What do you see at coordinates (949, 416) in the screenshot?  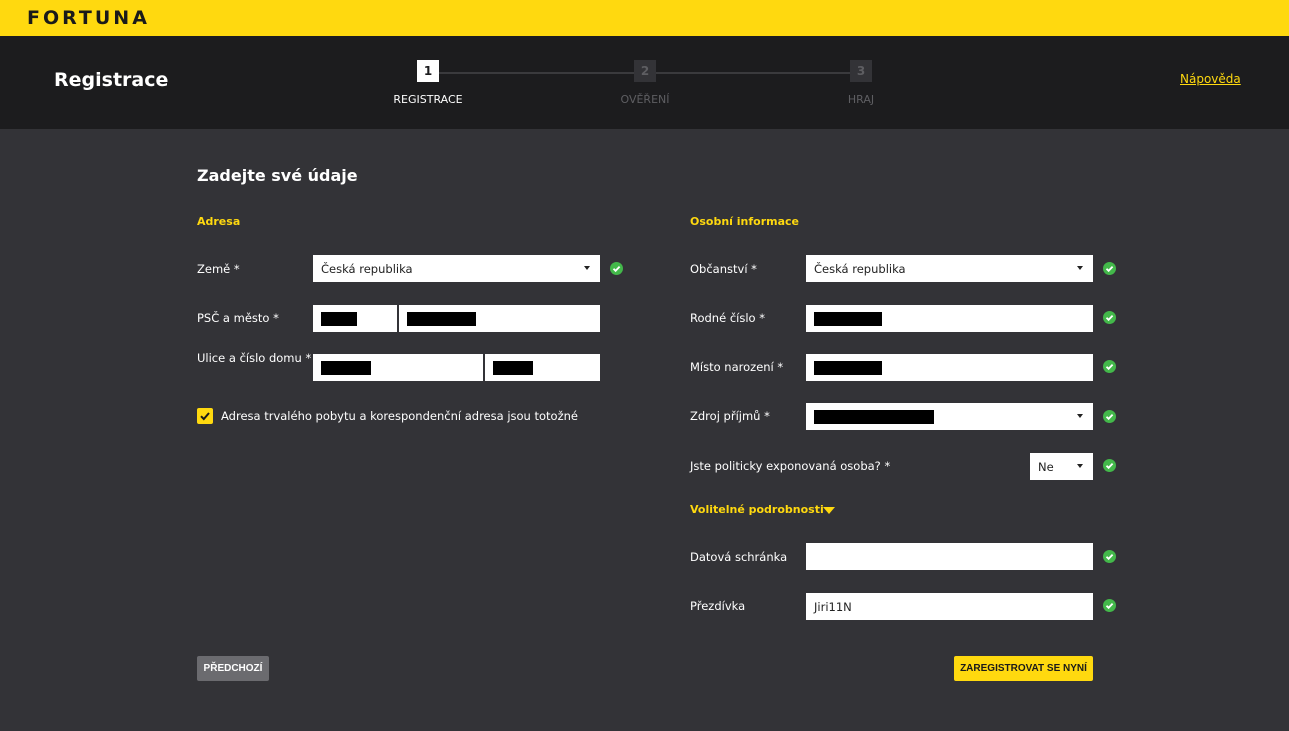 I see `income-source-select` at bounding box center [949, 416].